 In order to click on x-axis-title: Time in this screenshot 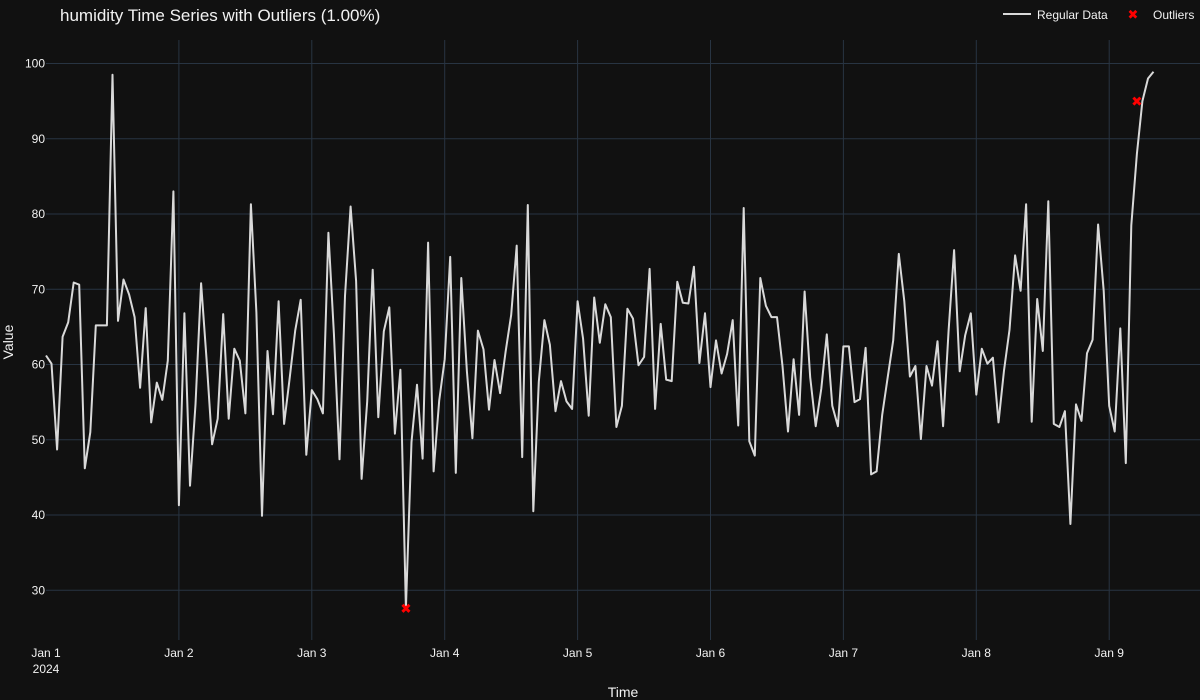, I will do `click(623, 692)`.